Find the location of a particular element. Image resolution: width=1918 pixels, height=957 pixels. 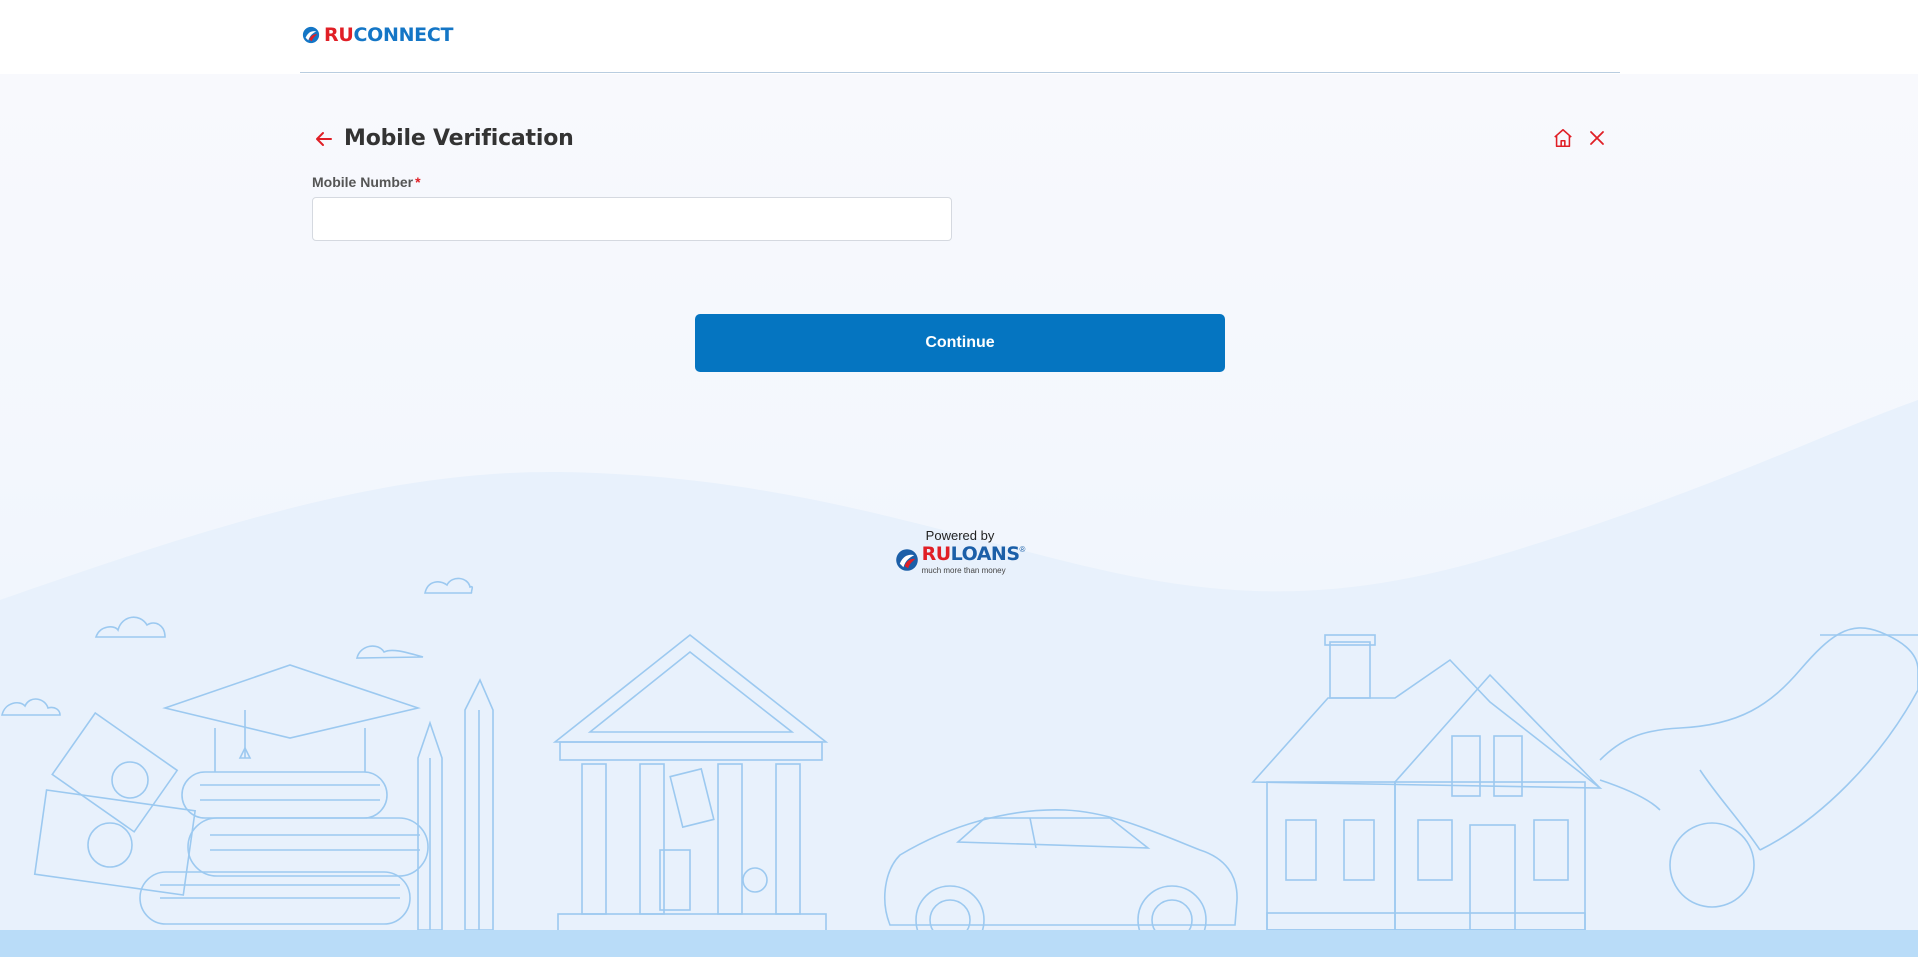

ruloans-logo: RULOANS® much more than money is located at coordinates (960, 560).